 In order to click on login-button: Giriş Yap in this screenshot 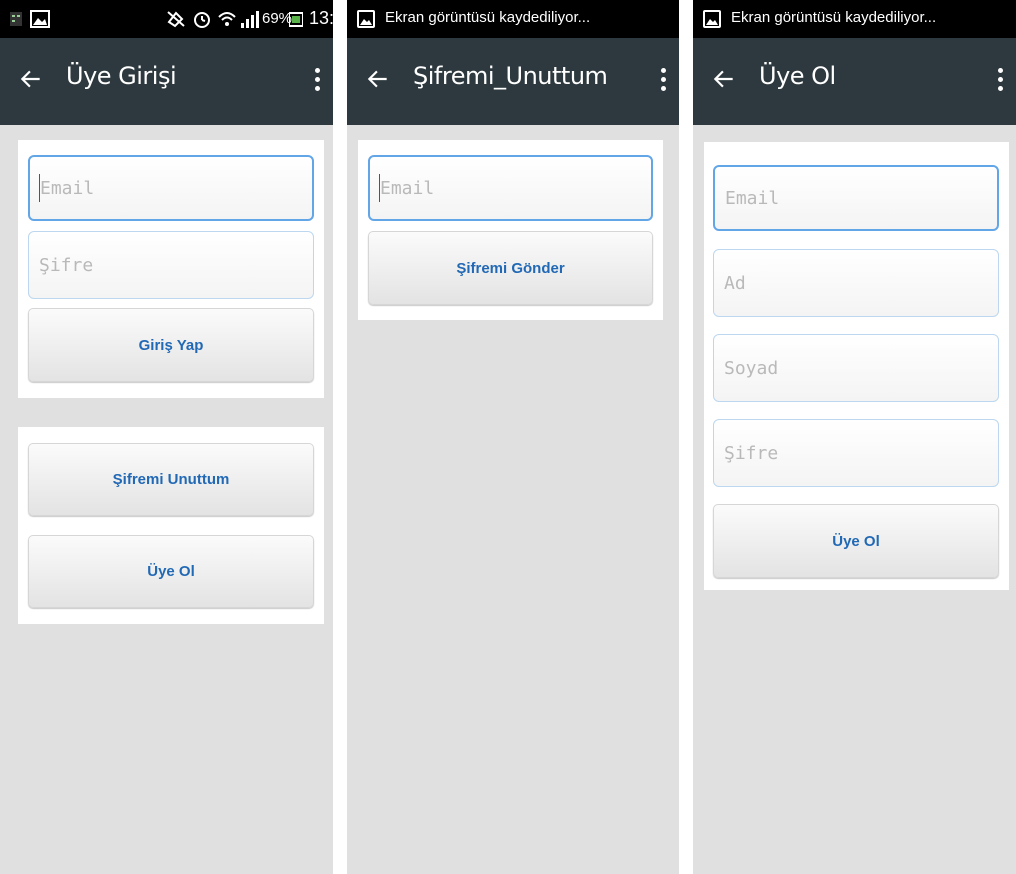, I will do `click(171, 345)`.